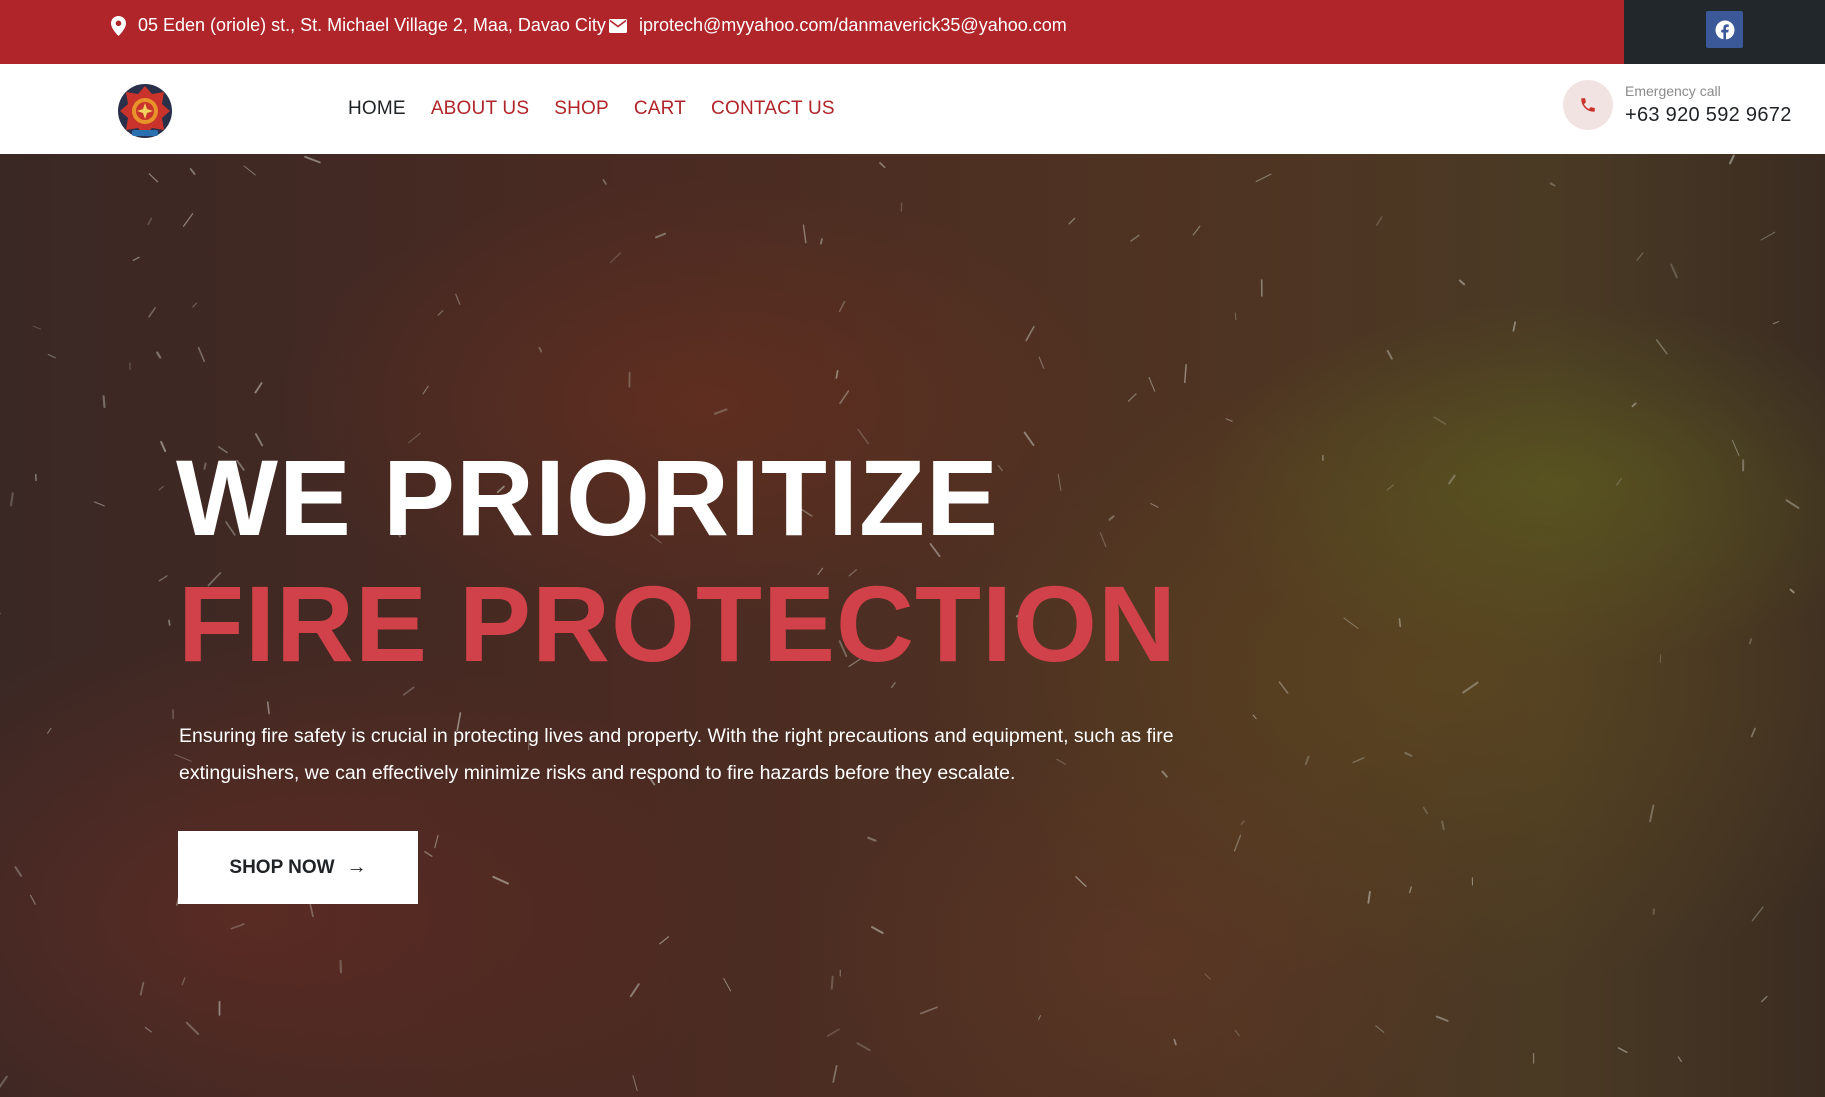  Describe the element at coordinates (1708, 115) in the screenshot. I see `emergency-phone: +63 920 592 9672` at that location.